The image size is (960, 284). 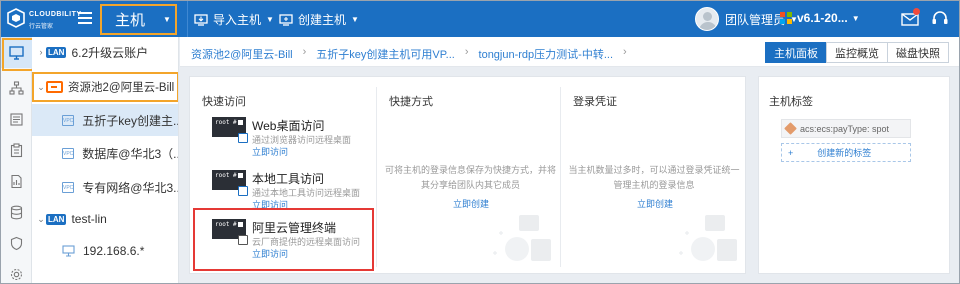 I want to click on brand-name-cn: 行云管家, so click(x=41, y=27).